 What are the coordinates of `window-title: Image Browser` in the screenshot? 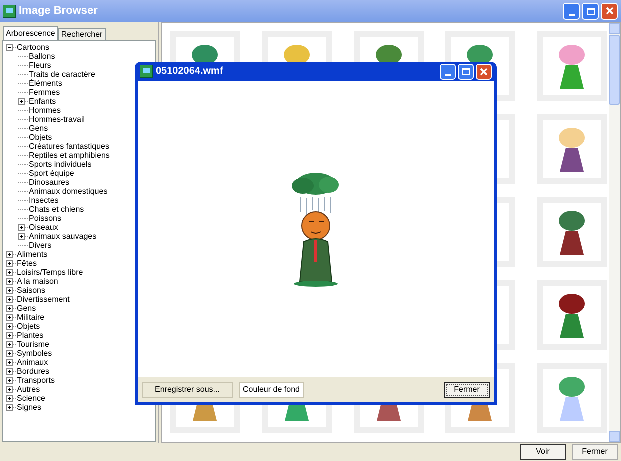 It's located at (59, 11).